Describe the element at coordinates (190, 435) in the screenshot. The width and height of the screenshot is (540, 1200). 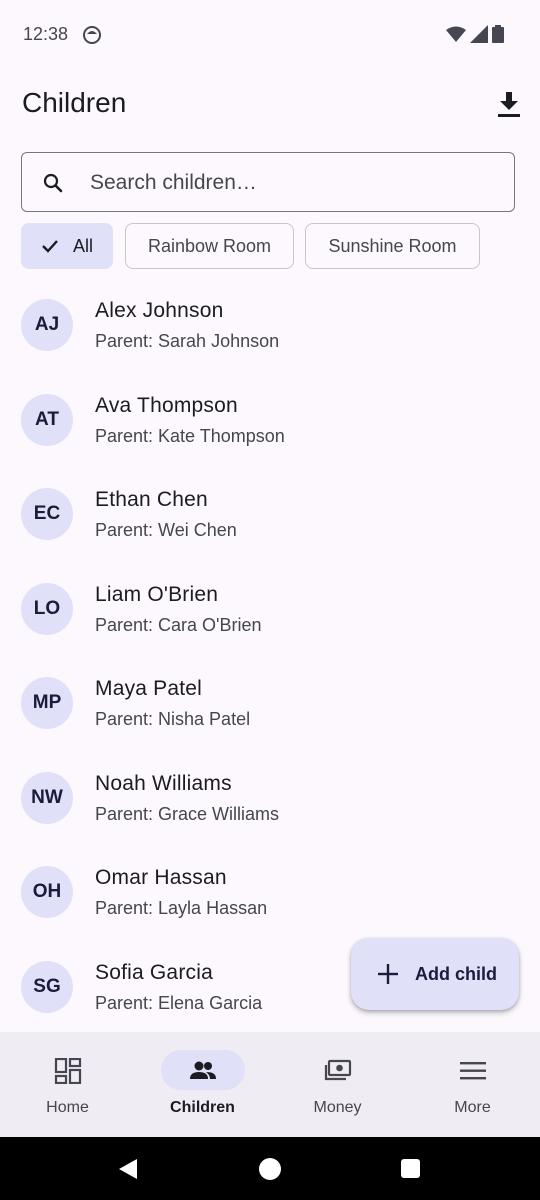
I see `parent-name: Parent: Kate Thompson` at that location.